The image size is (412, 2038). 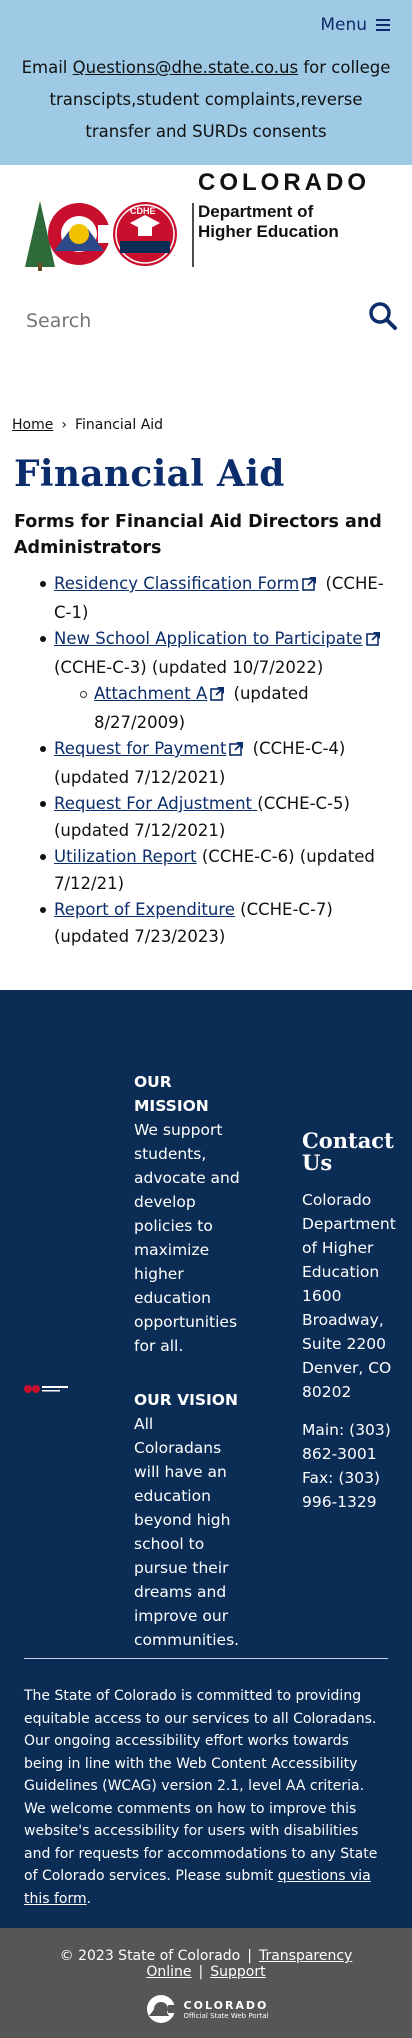 I want to click on menu-label: Menu, so click(x=343, y=25).